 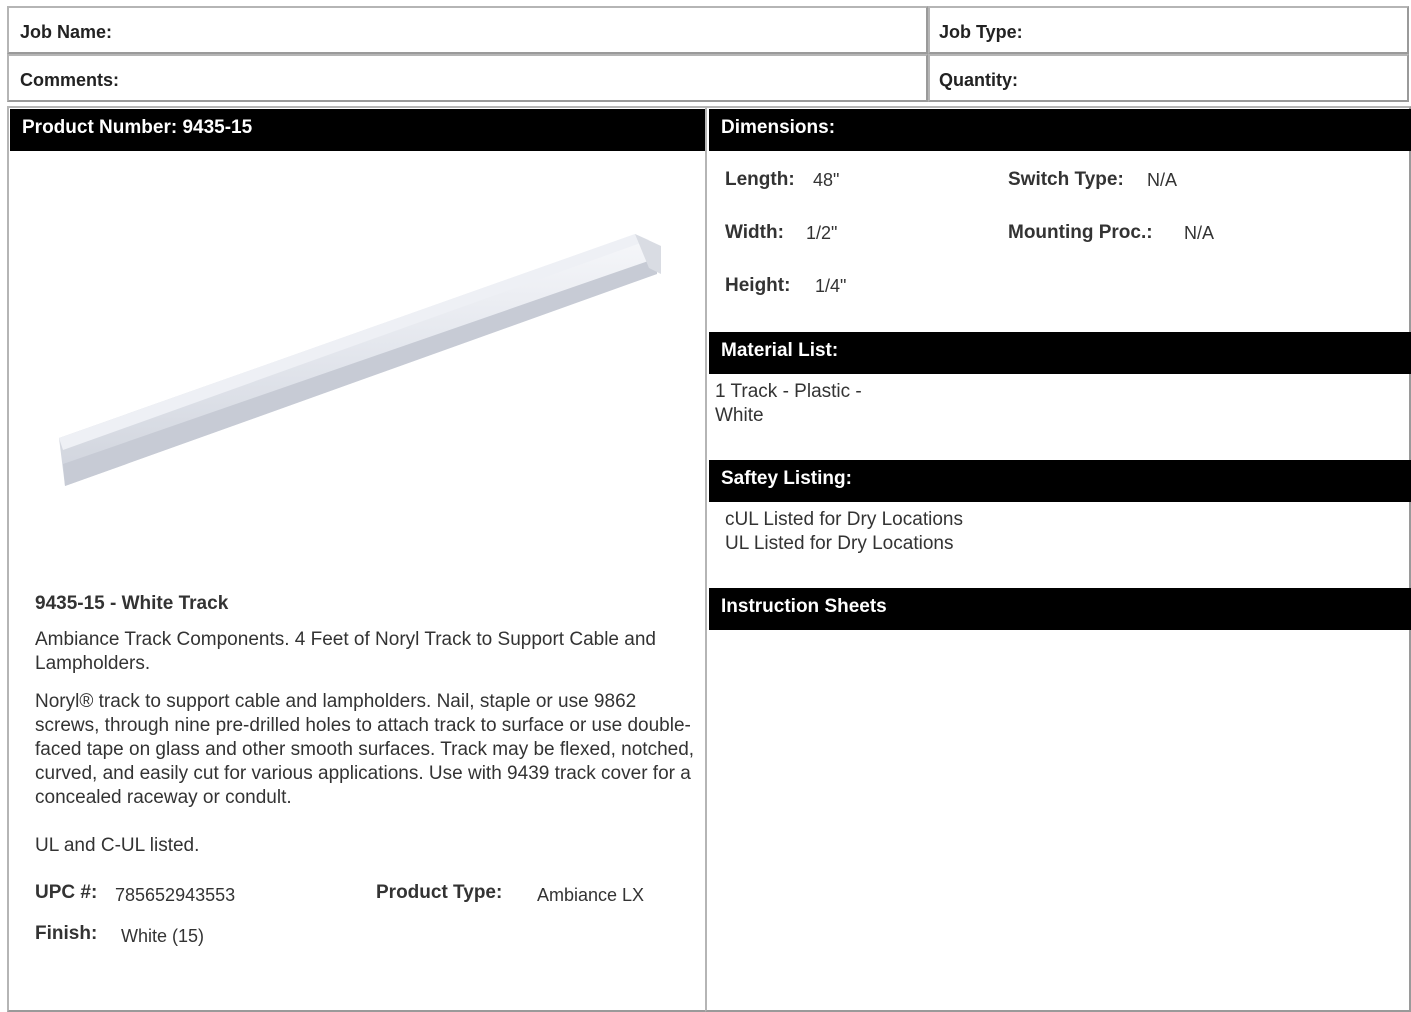 What do you see at coordinates (66, 933) in the screenshot?
I see `finish-label: Finish:` at bounding box center [66, 933].